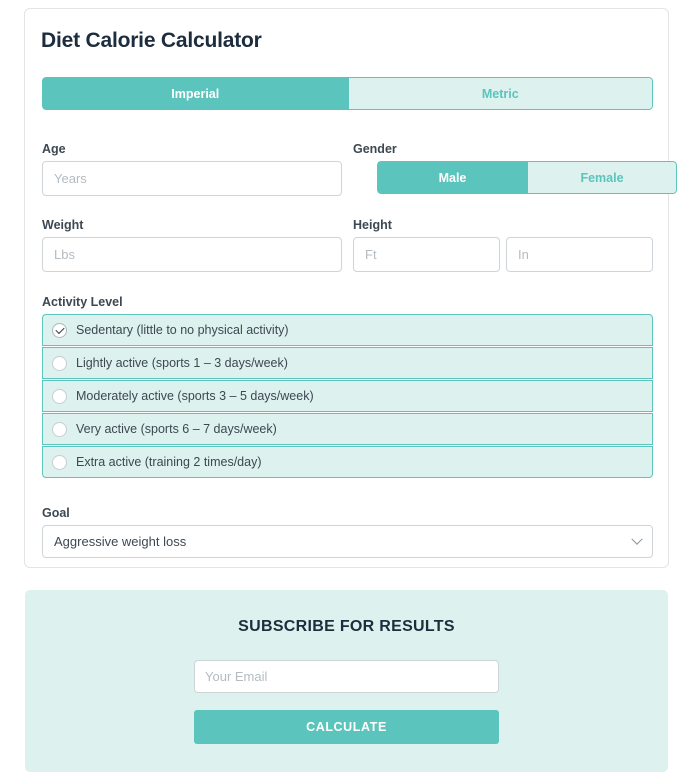 This screenshot has width=693, height=784. Describe the element at coordinates (192, 254) in the screenshot. I see `weight-input` at that location.